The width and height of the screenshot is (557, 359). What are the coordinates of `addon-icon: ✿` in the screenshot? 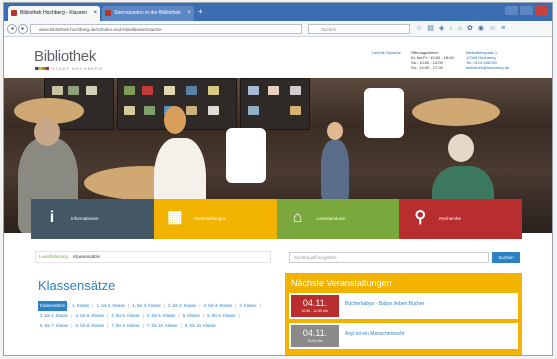 It's located at (470, 29).